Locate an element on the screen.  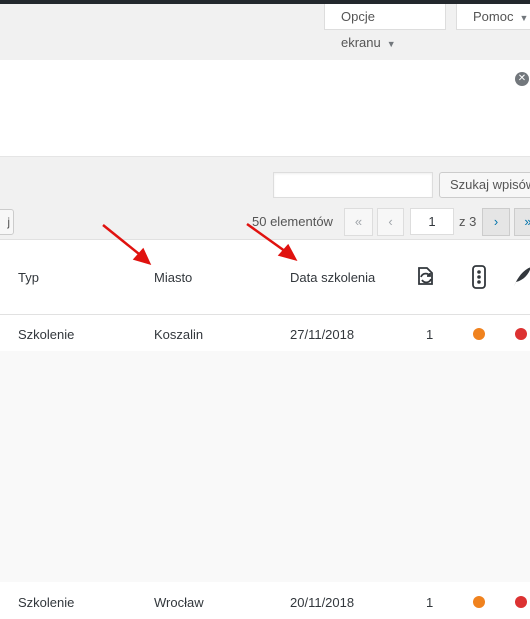
cell-data: 27/11/2018 is located at coordinates (322, 334).